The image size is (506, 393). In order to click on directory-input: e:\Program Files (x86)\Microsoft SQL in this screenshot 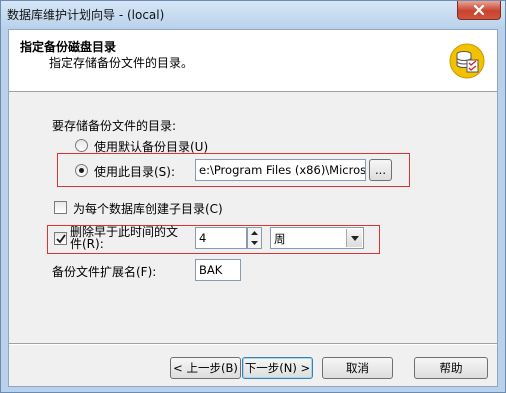, I will do `click(280, 170)`.